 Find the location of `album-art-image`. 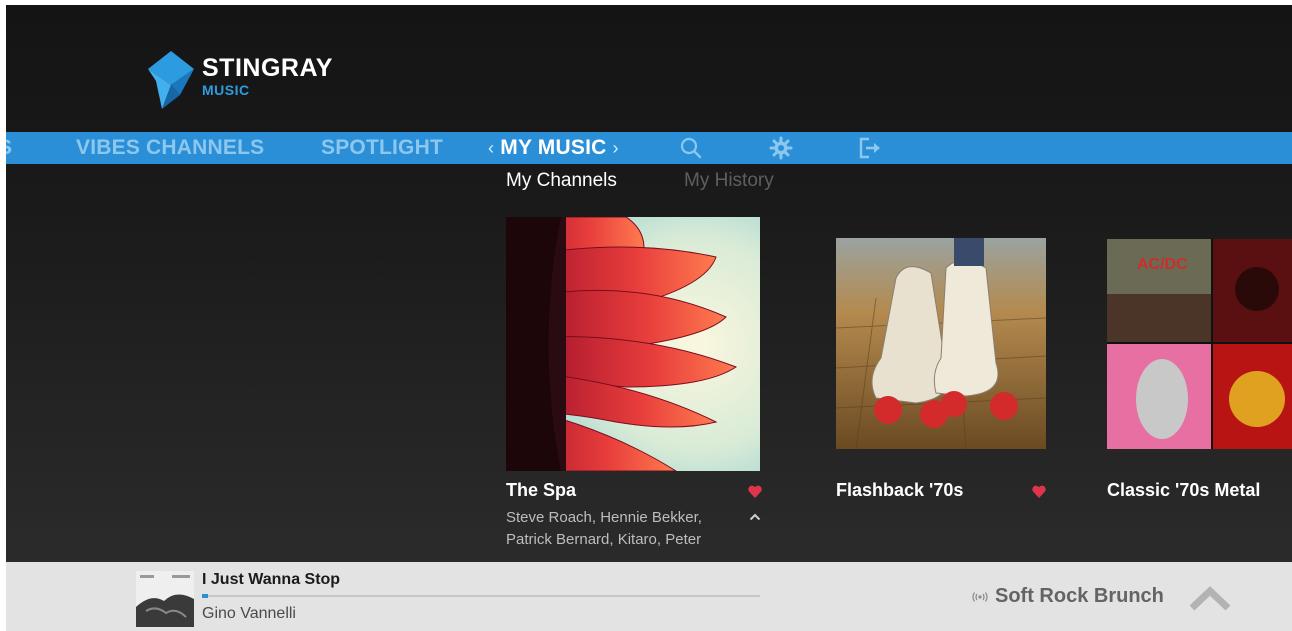

album-art-image is located at coordinates (165, 599).